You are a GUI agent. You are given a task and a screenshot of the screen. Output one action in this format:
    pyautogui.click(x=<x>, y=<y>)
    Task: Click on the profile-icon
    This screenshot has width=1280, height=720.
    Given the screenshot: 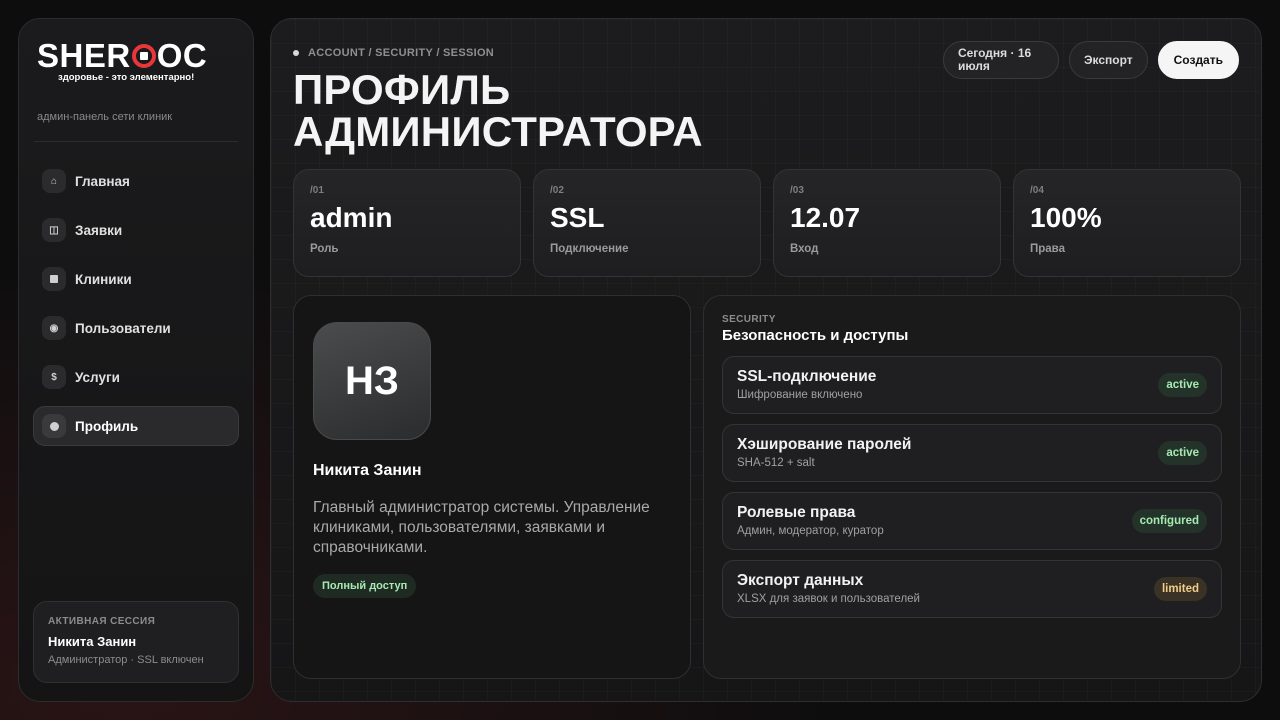 What is the action you would take?
    pyautogui.click(x=54, y=426)
    